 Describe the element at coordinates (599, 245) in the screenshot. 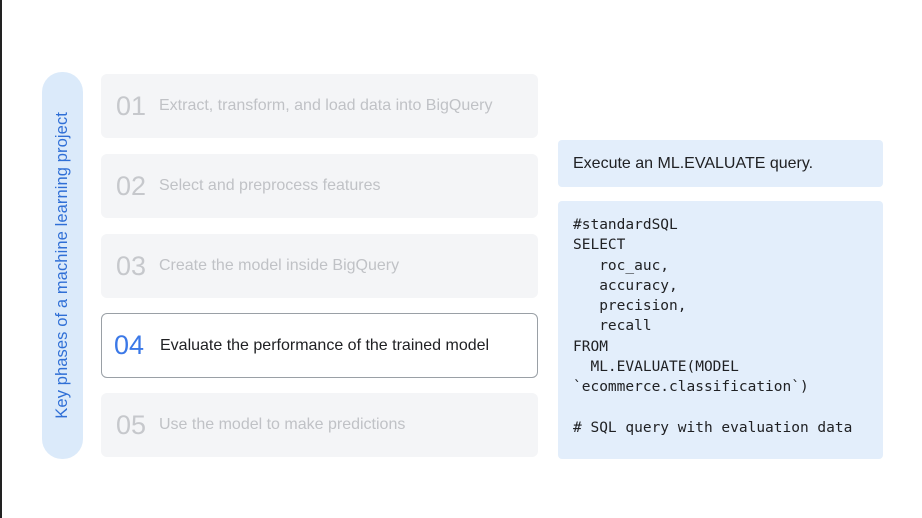

I see `code-line: SELECT` at that location.